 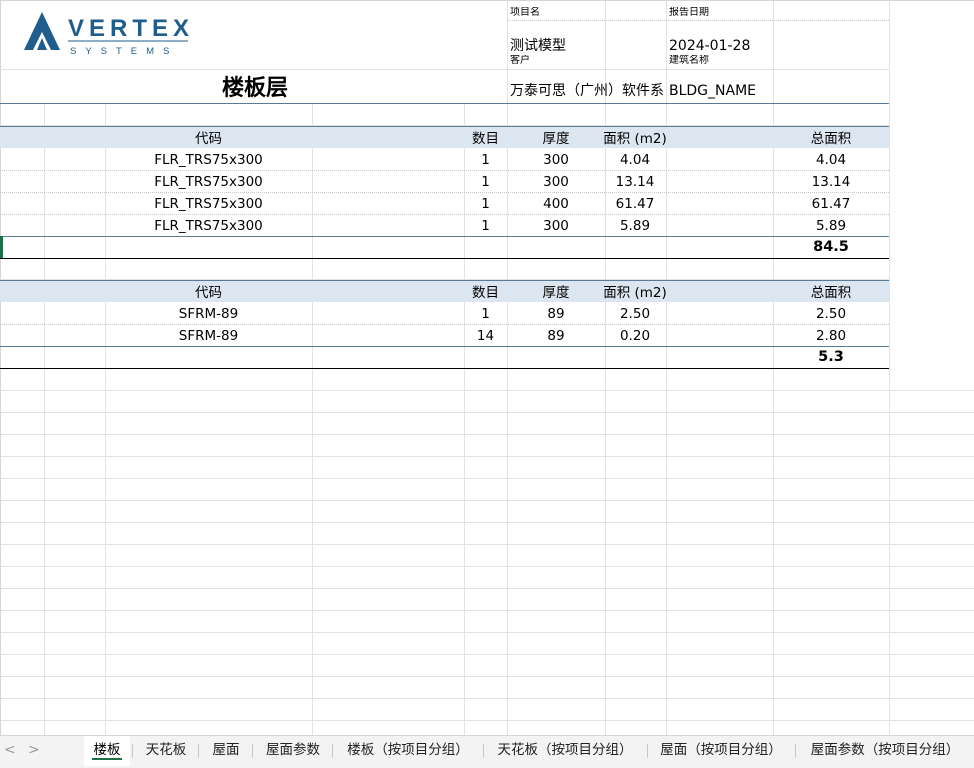 What do you see at coordinates (831, 182) in the screenshot?
I see `row-total: 13.14` at bounding box center [831, 182].